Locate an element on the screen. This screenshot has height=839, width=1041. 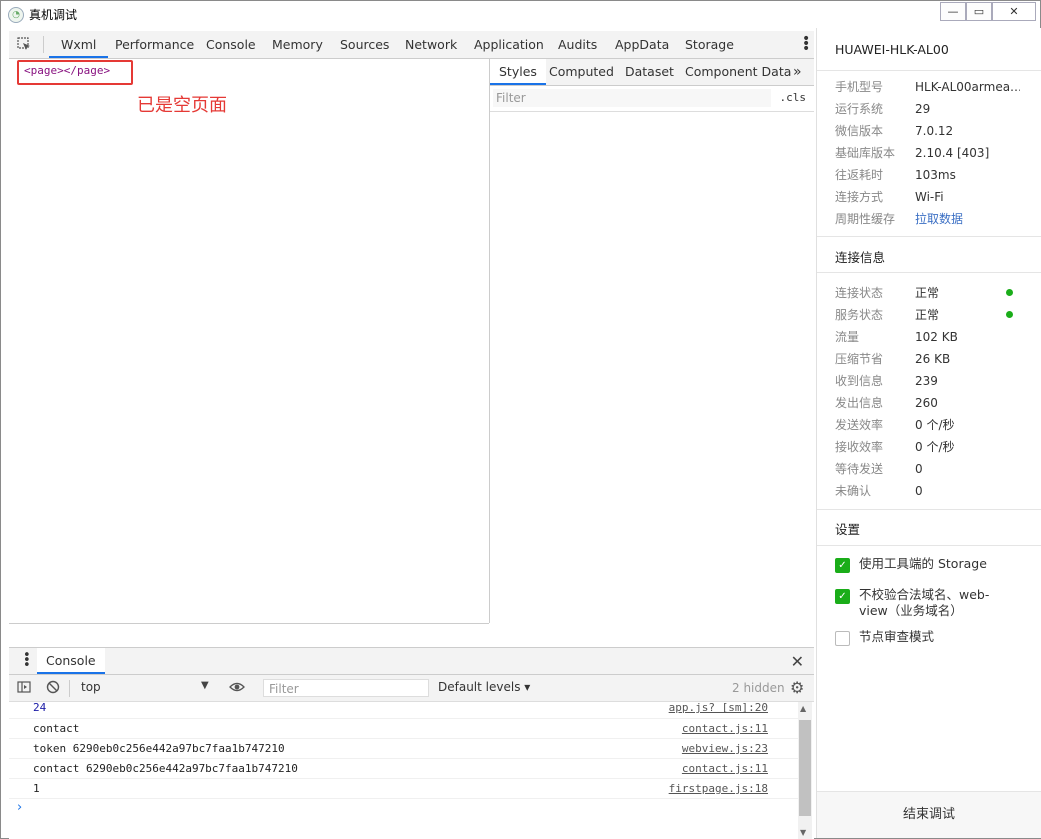
minimize-button: — is located at coordinates (953, 11).